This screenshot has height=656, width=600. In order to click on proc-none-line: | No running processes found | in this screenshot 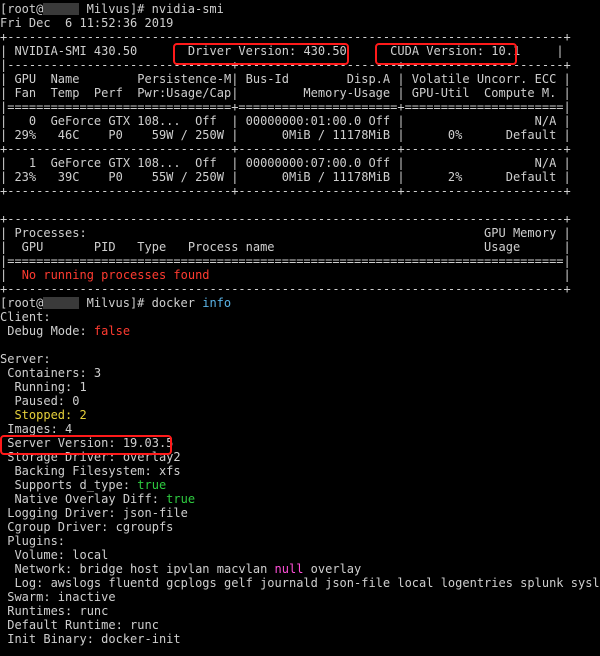, I will do `click(300, 275)`.